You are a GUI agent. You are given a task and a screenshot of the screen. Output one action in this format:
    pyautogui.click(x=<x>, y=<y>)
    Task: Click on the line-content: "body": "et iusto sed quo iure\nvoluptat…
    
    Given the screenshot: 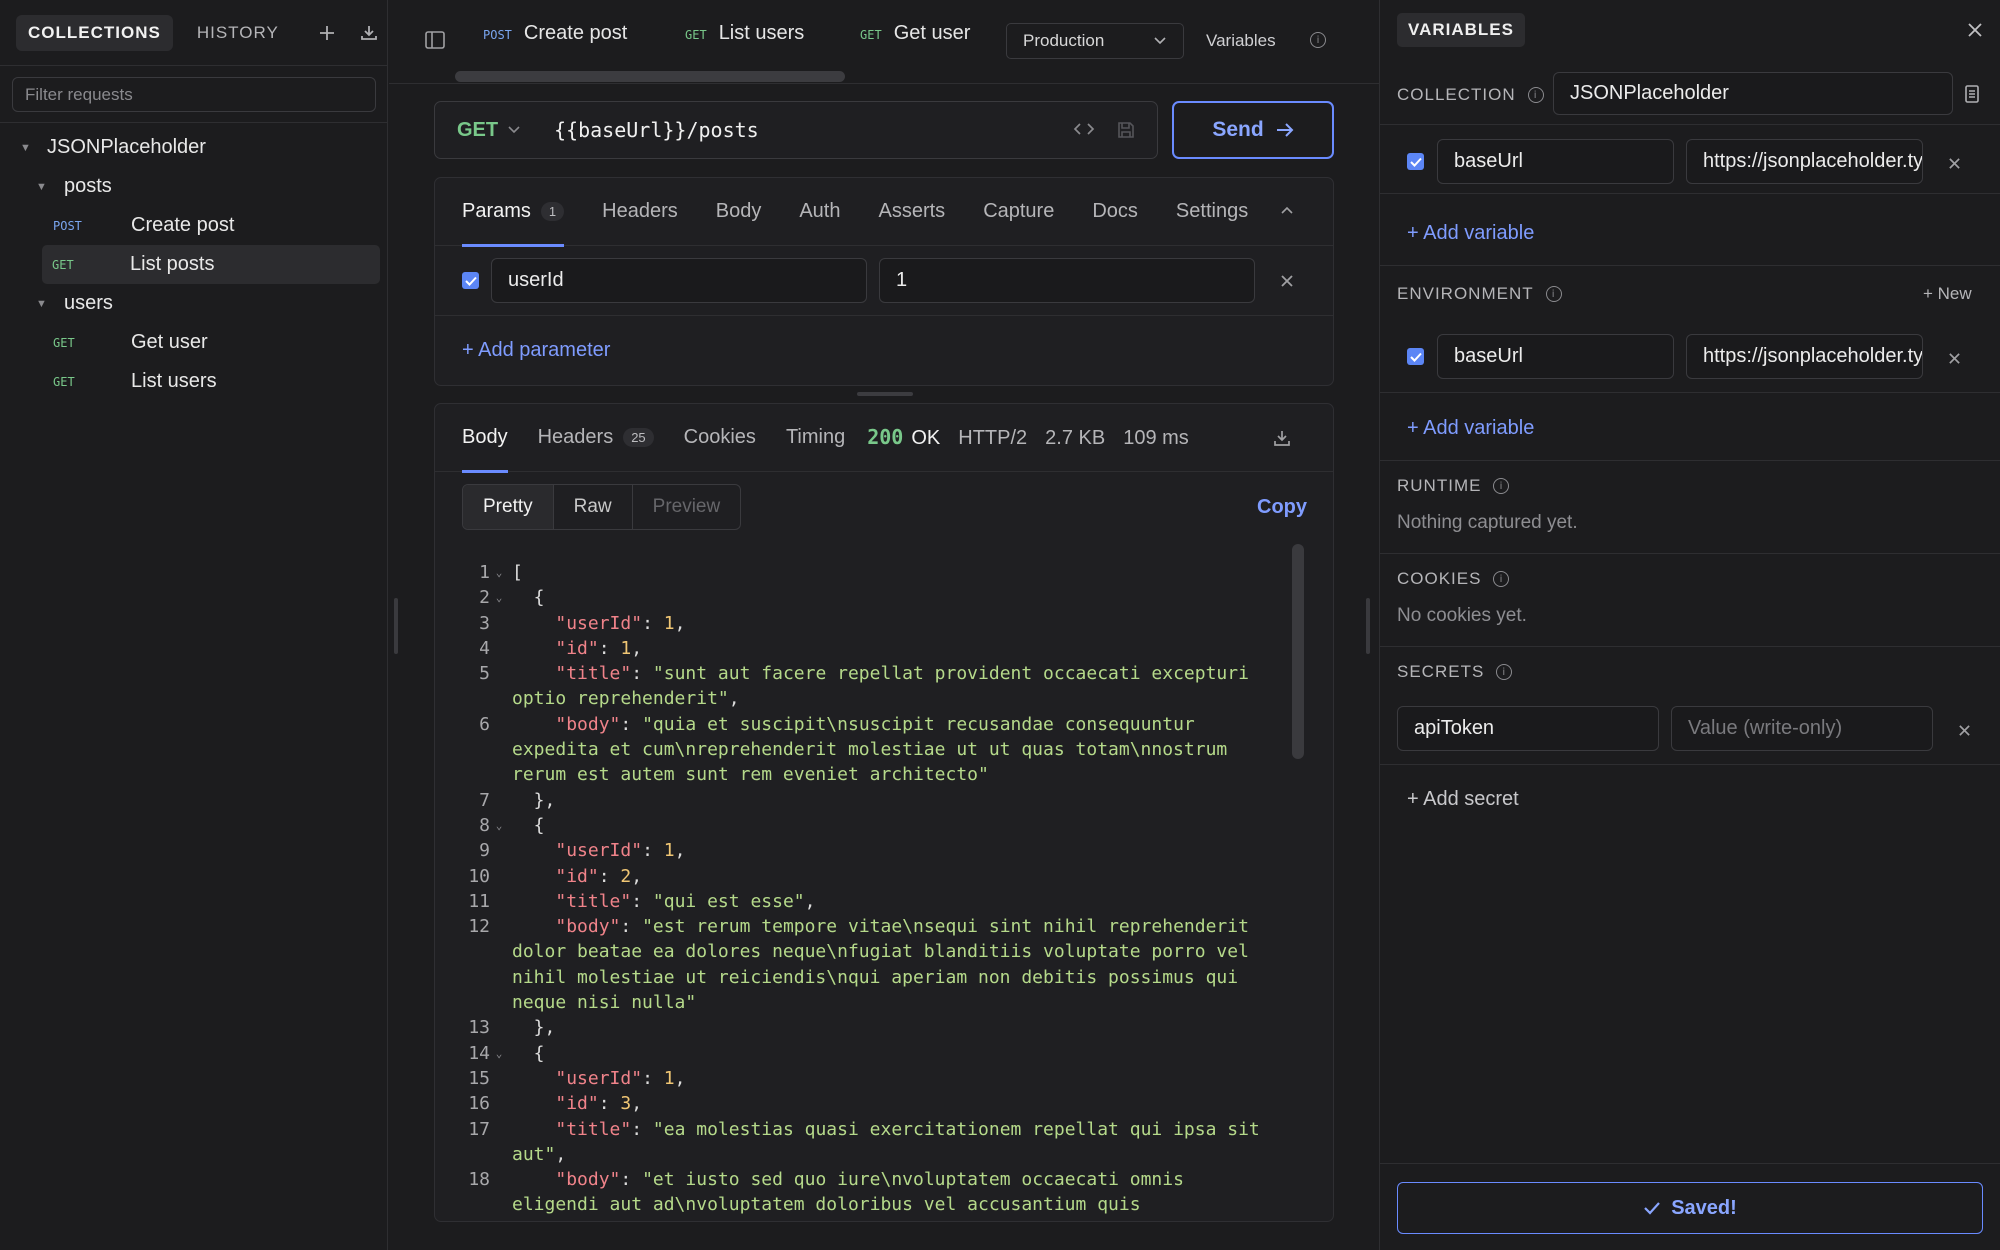 What is the action you would take?
    pyautogui.click(x=846, y=1179)
    